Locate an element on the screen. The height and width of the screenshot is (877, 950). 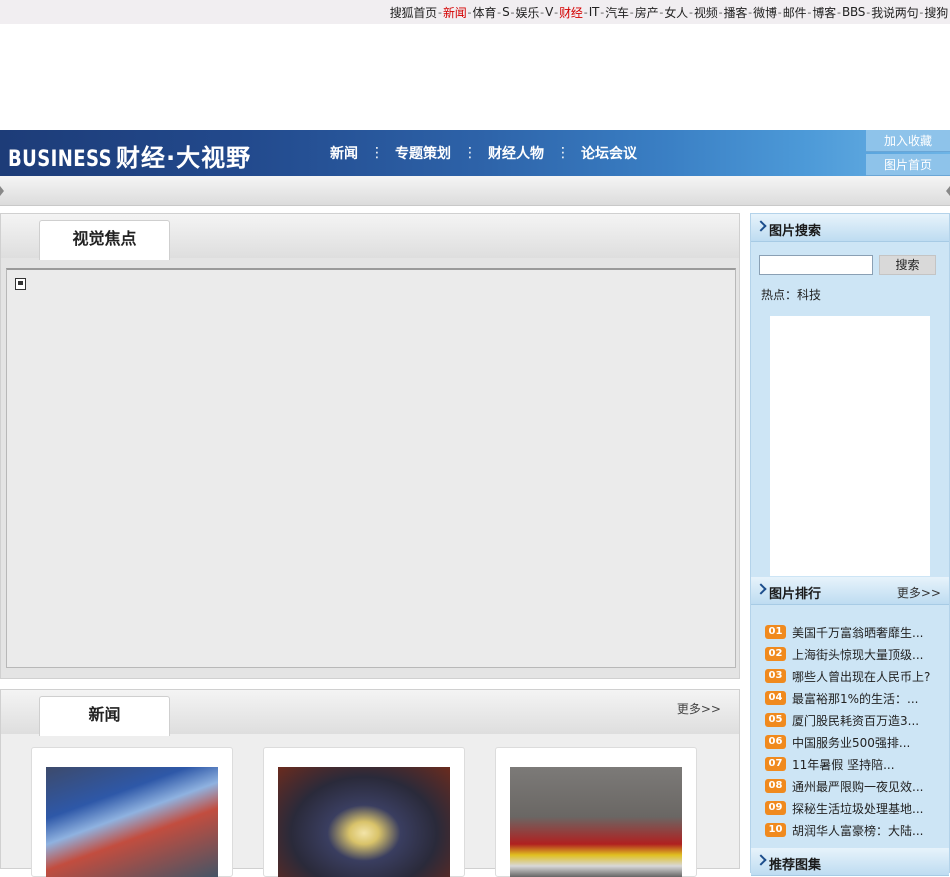
rank-badge: 02 is located at coordinates (775, 654).